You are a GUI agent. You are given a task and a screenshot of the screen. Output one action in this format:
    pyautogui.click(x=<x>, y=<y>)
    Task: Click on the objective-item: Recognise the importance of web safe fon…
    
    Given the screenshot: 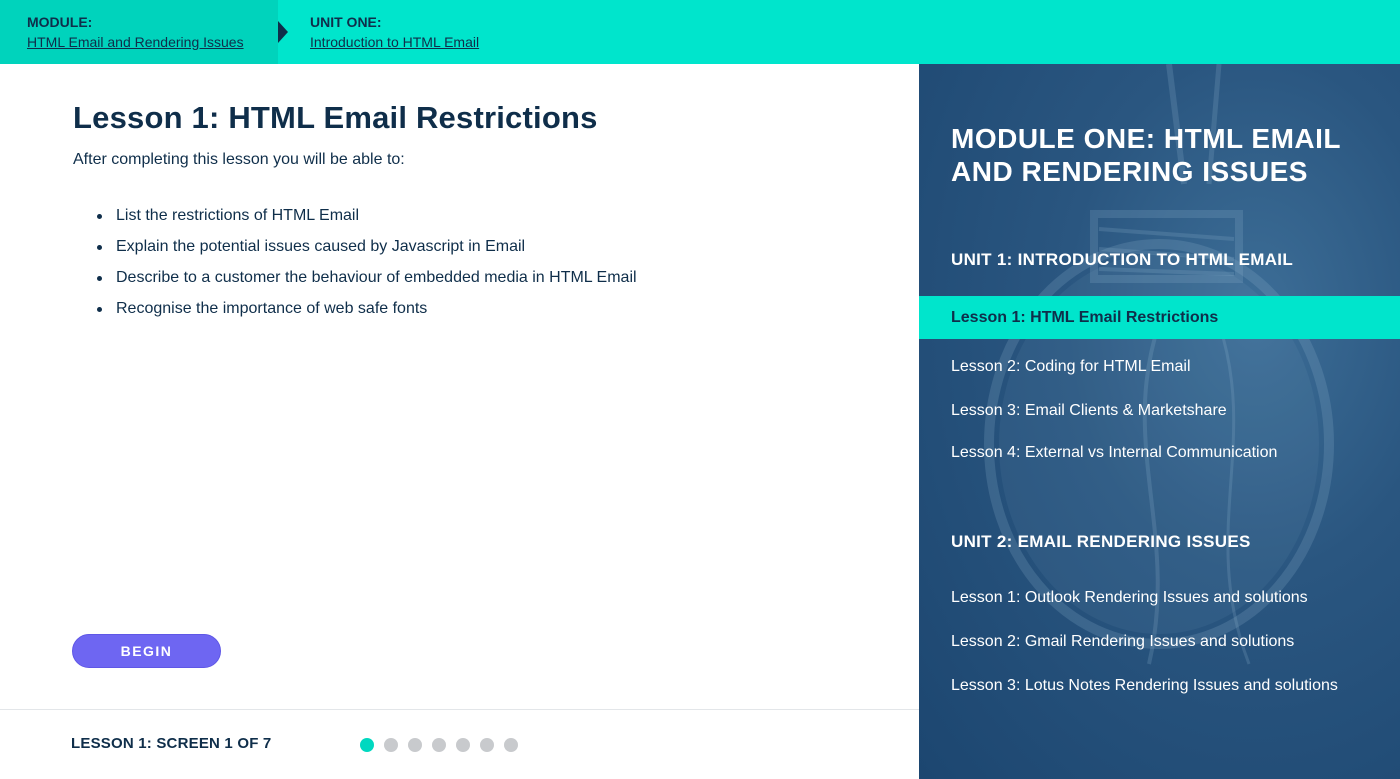 What is the action you would take?
    pyautogui.click(x=367, y=314)
    